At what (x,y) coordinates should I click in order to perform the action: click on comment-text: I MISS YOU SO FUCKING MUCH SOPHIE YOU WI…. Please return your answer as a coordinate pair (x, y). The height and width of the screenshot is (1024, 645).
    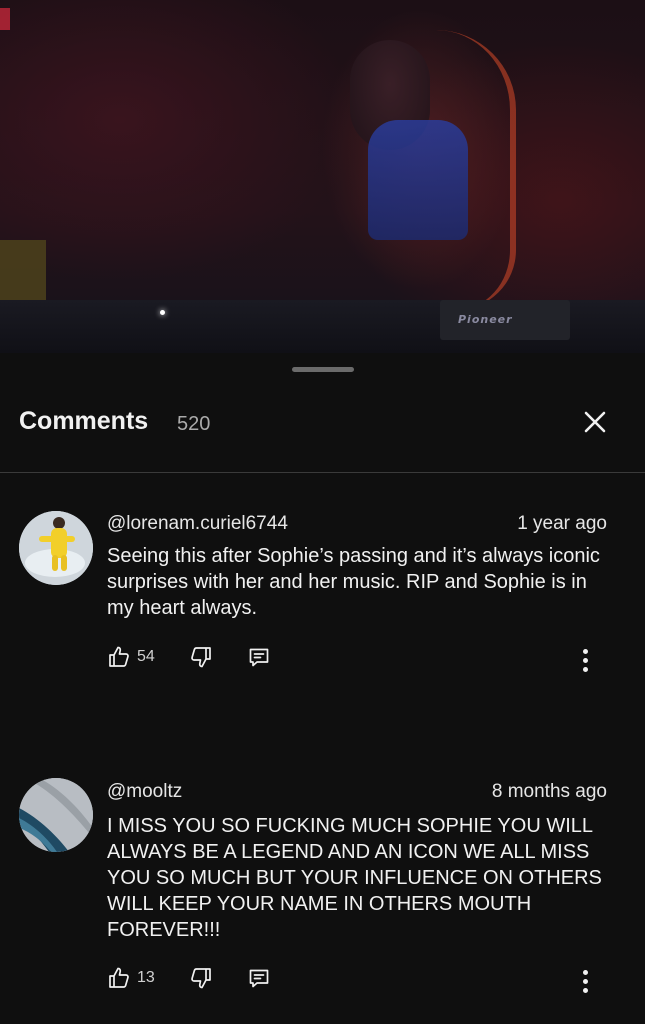
    Looking at the image, I should click on (354, 878).